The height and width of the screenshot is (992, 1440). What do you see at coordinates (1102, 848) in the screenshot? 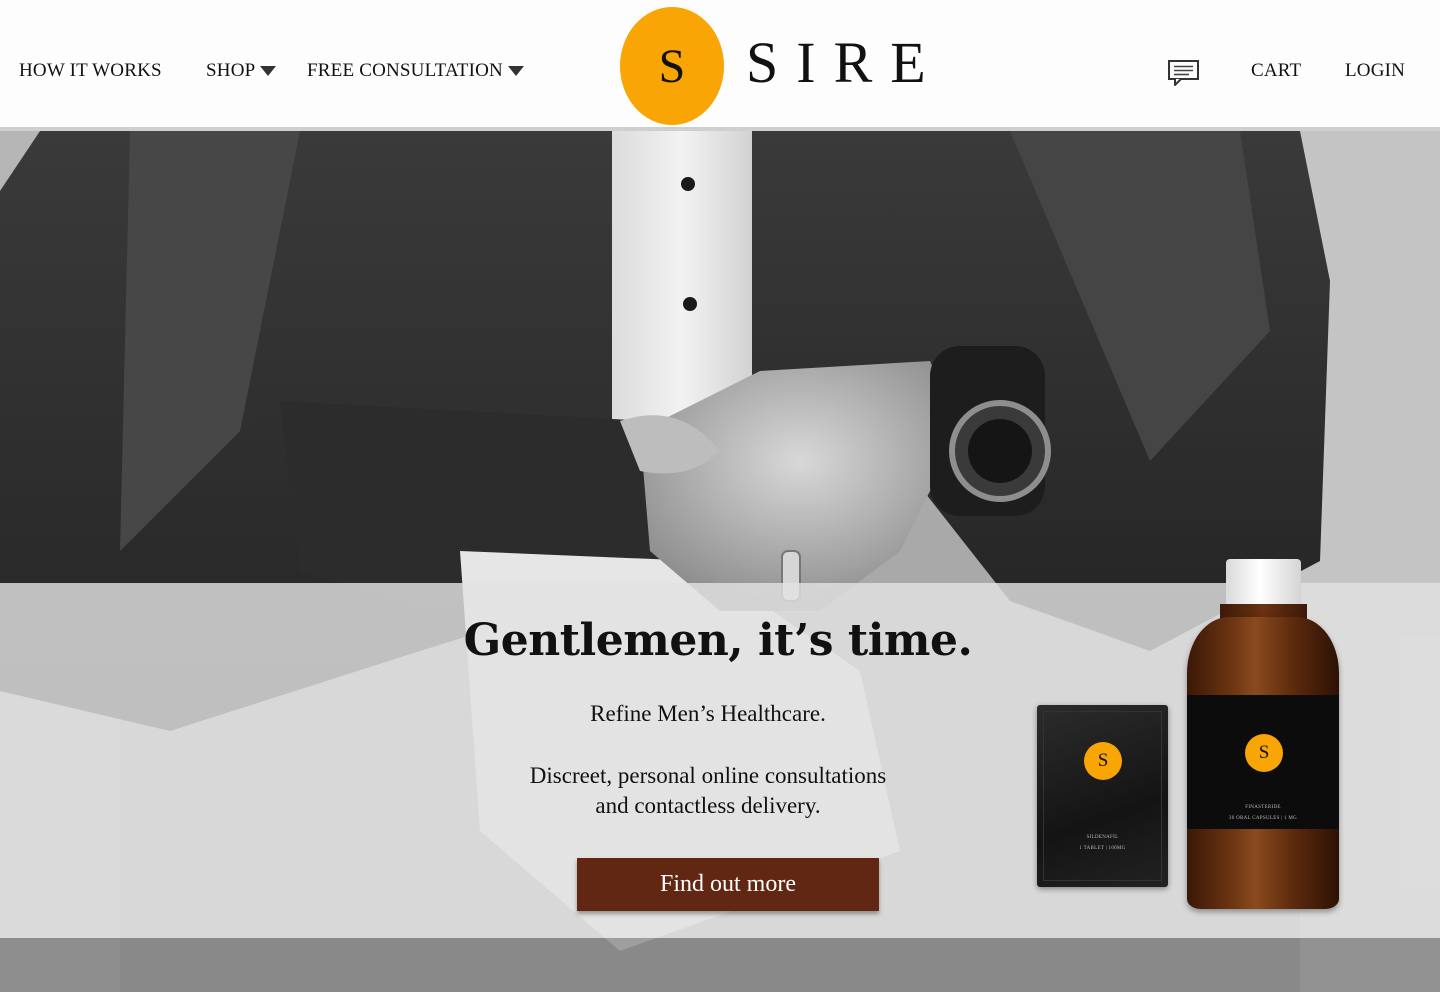
I see `sachet-label-line-2: 1 TABLET | 100MG` at bounding box center [1102, 848].